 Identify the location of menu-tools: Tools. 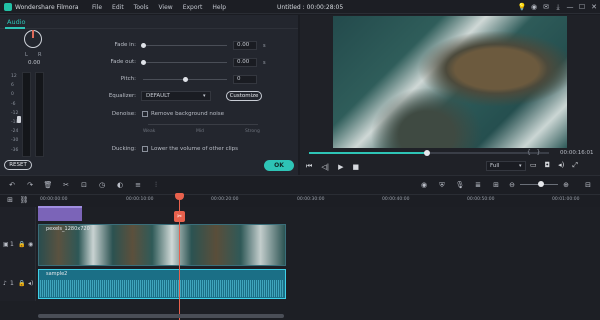
(141, 7).